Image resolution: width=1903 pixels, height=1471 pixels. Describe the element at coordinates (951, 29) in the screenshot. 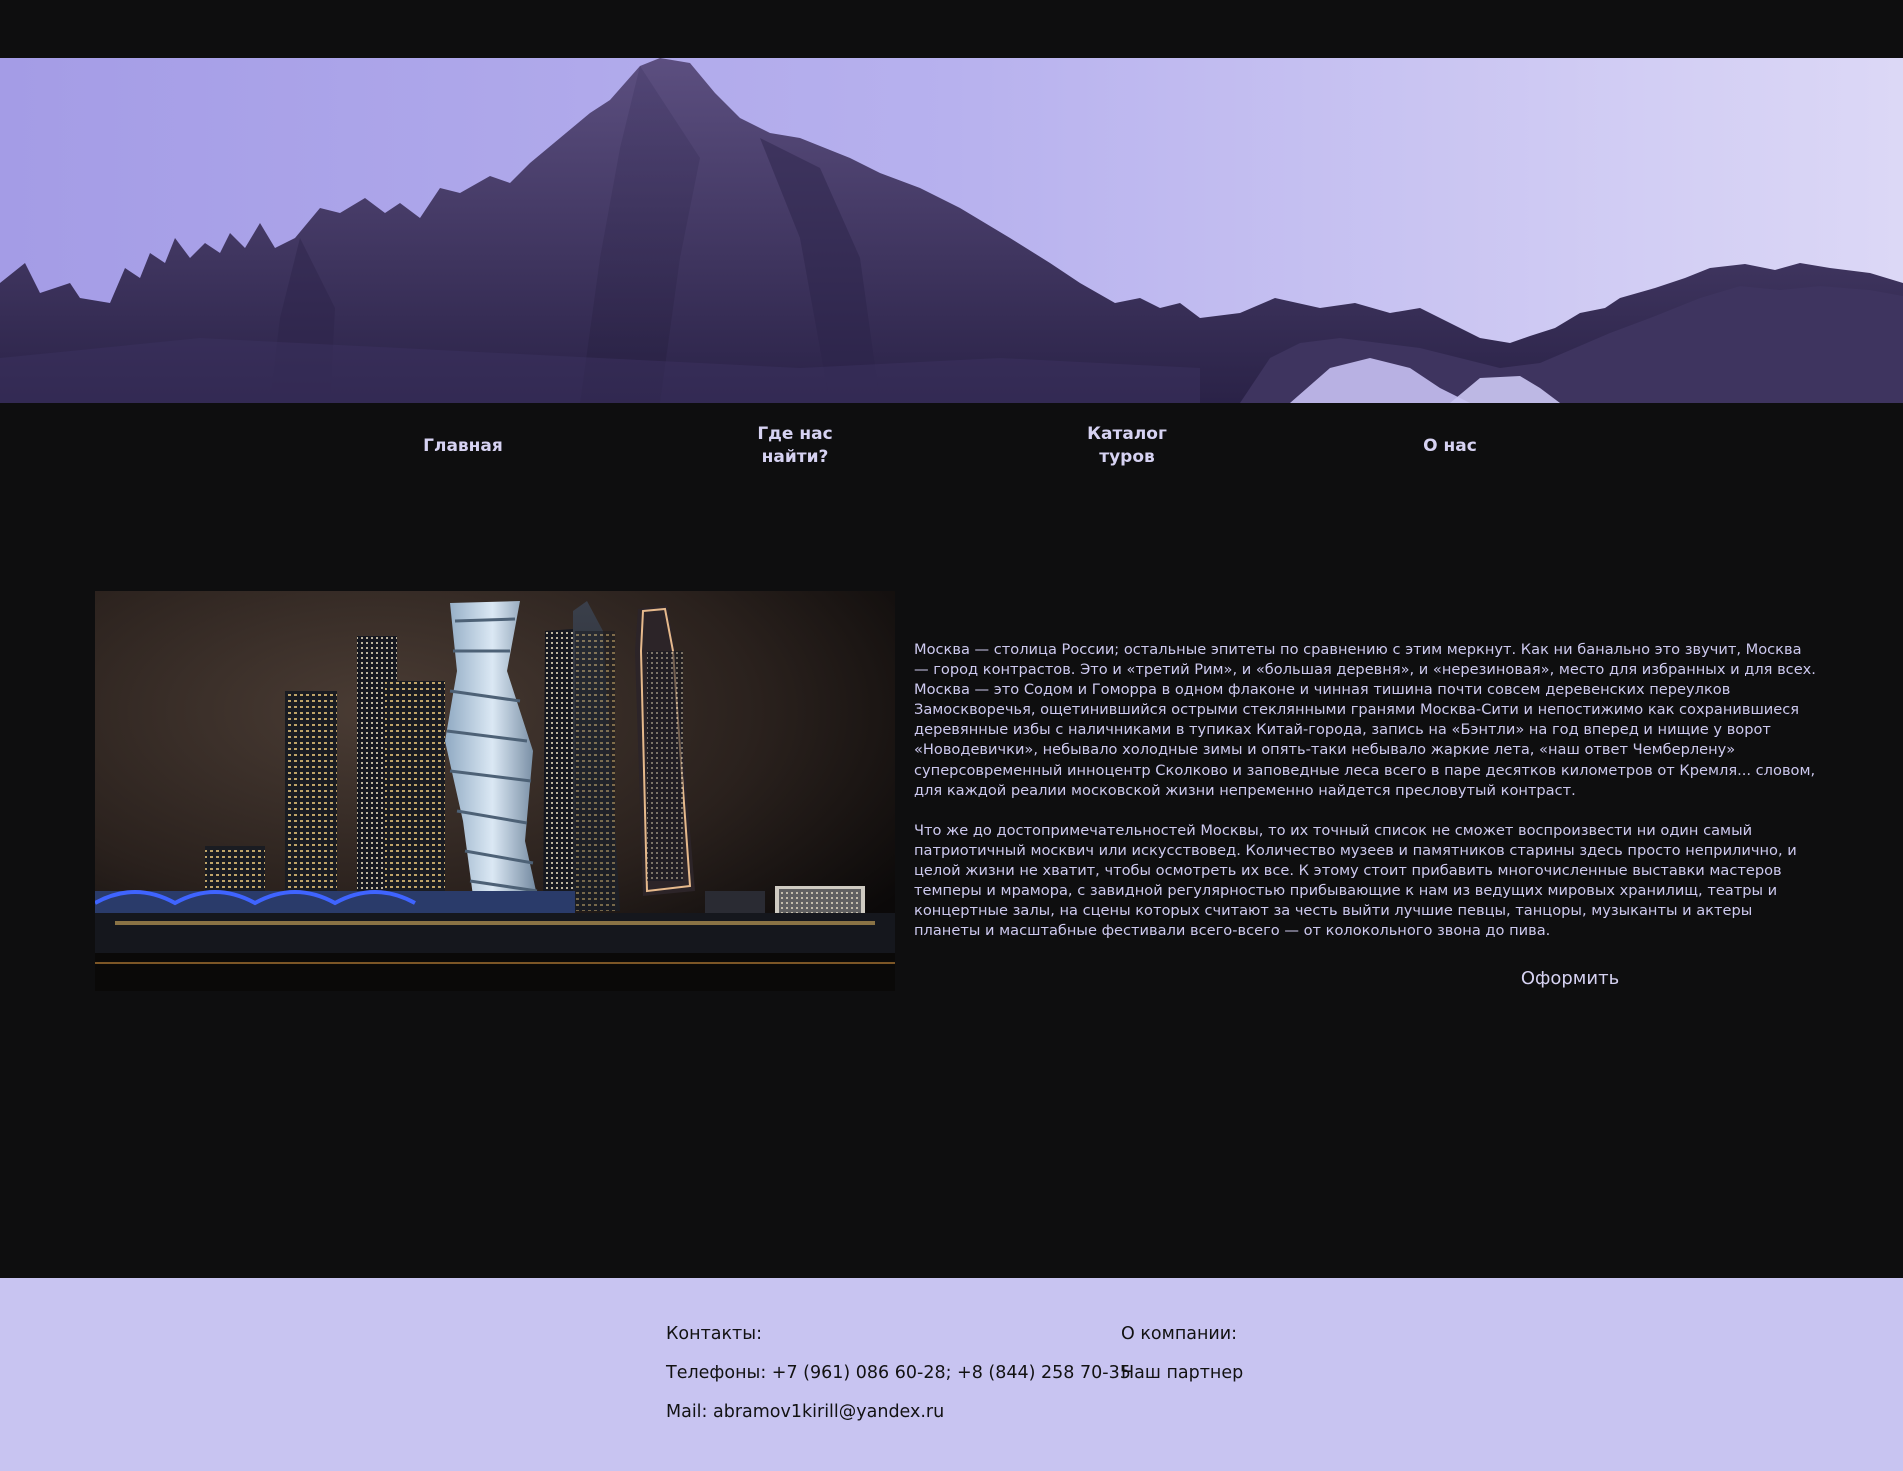

I see `top-bar` at that location.